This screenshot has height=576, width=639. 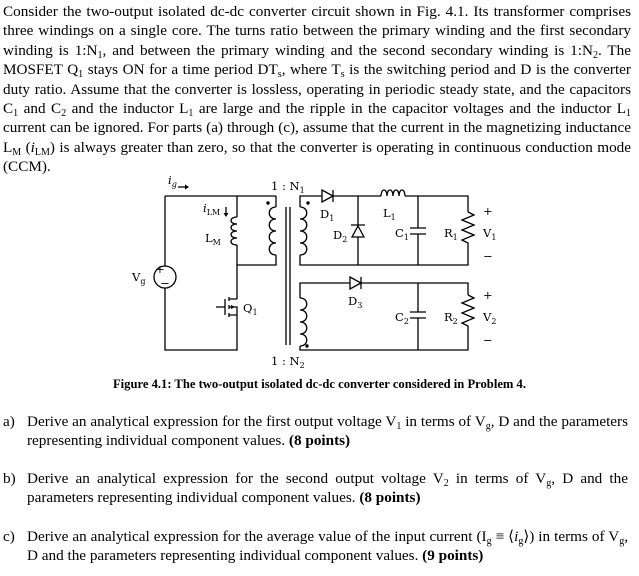 I want to click on mosfet-q1, so click(x=227, y=308).